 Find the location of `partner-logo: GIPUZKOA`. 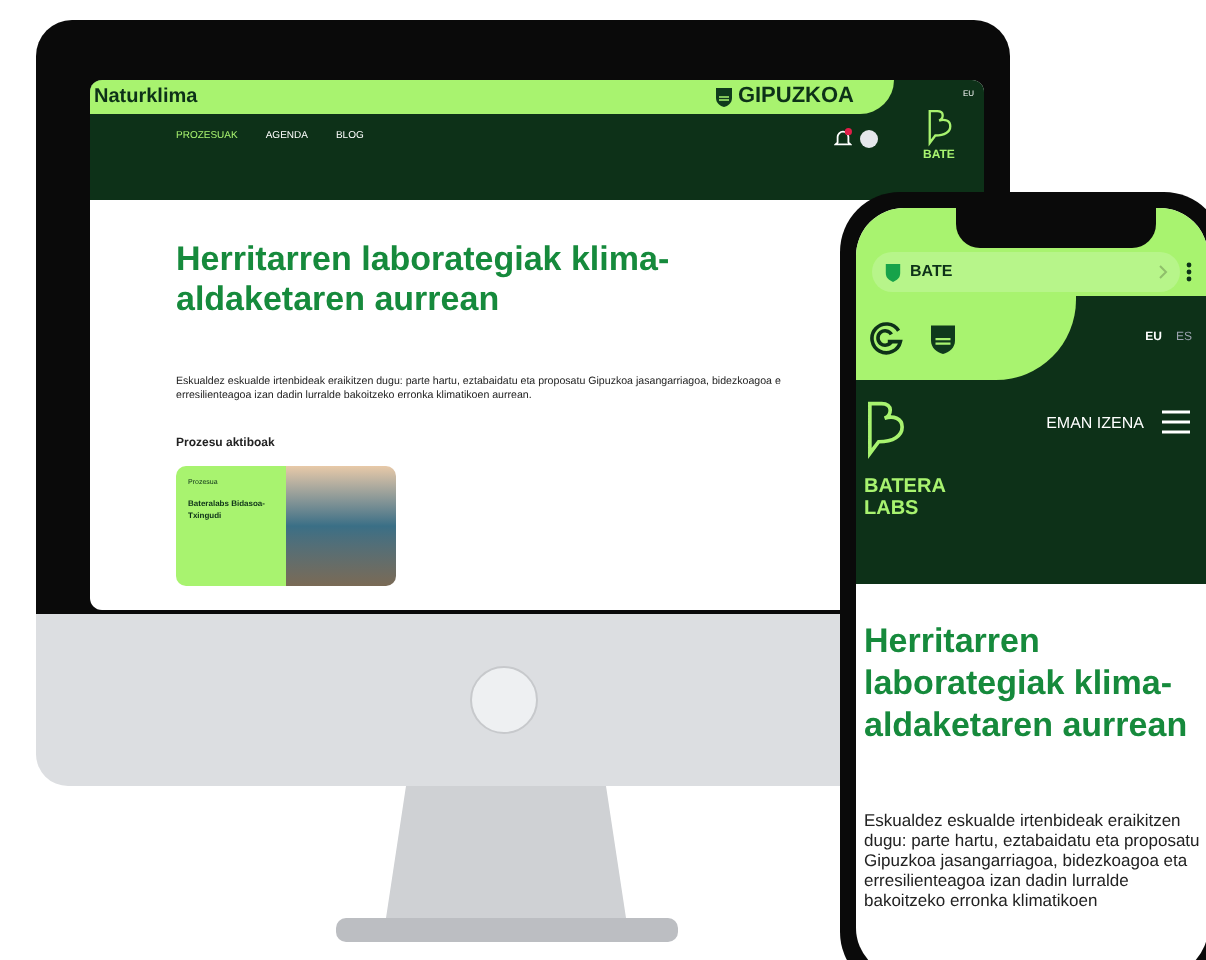

partner-logo: GIPUZKOA is located at coordinates (795, 97).